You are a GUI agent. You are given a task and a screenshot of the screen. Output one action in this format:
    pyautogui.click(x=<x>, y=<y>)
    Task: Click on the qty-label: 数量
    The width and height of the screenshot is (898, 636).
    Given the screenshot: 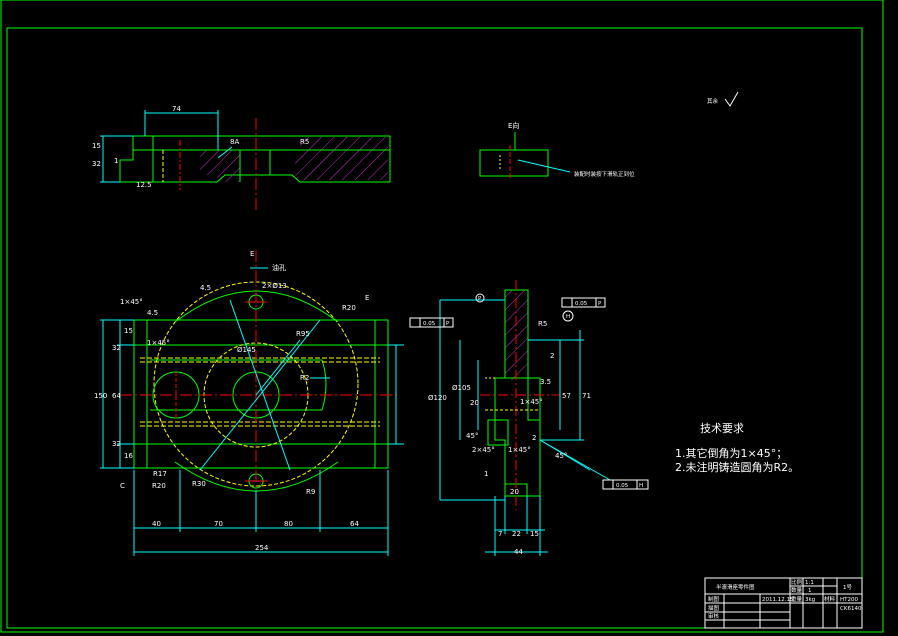 What is the action you would take?
    pyautogui.click(x=797, y=590)
    